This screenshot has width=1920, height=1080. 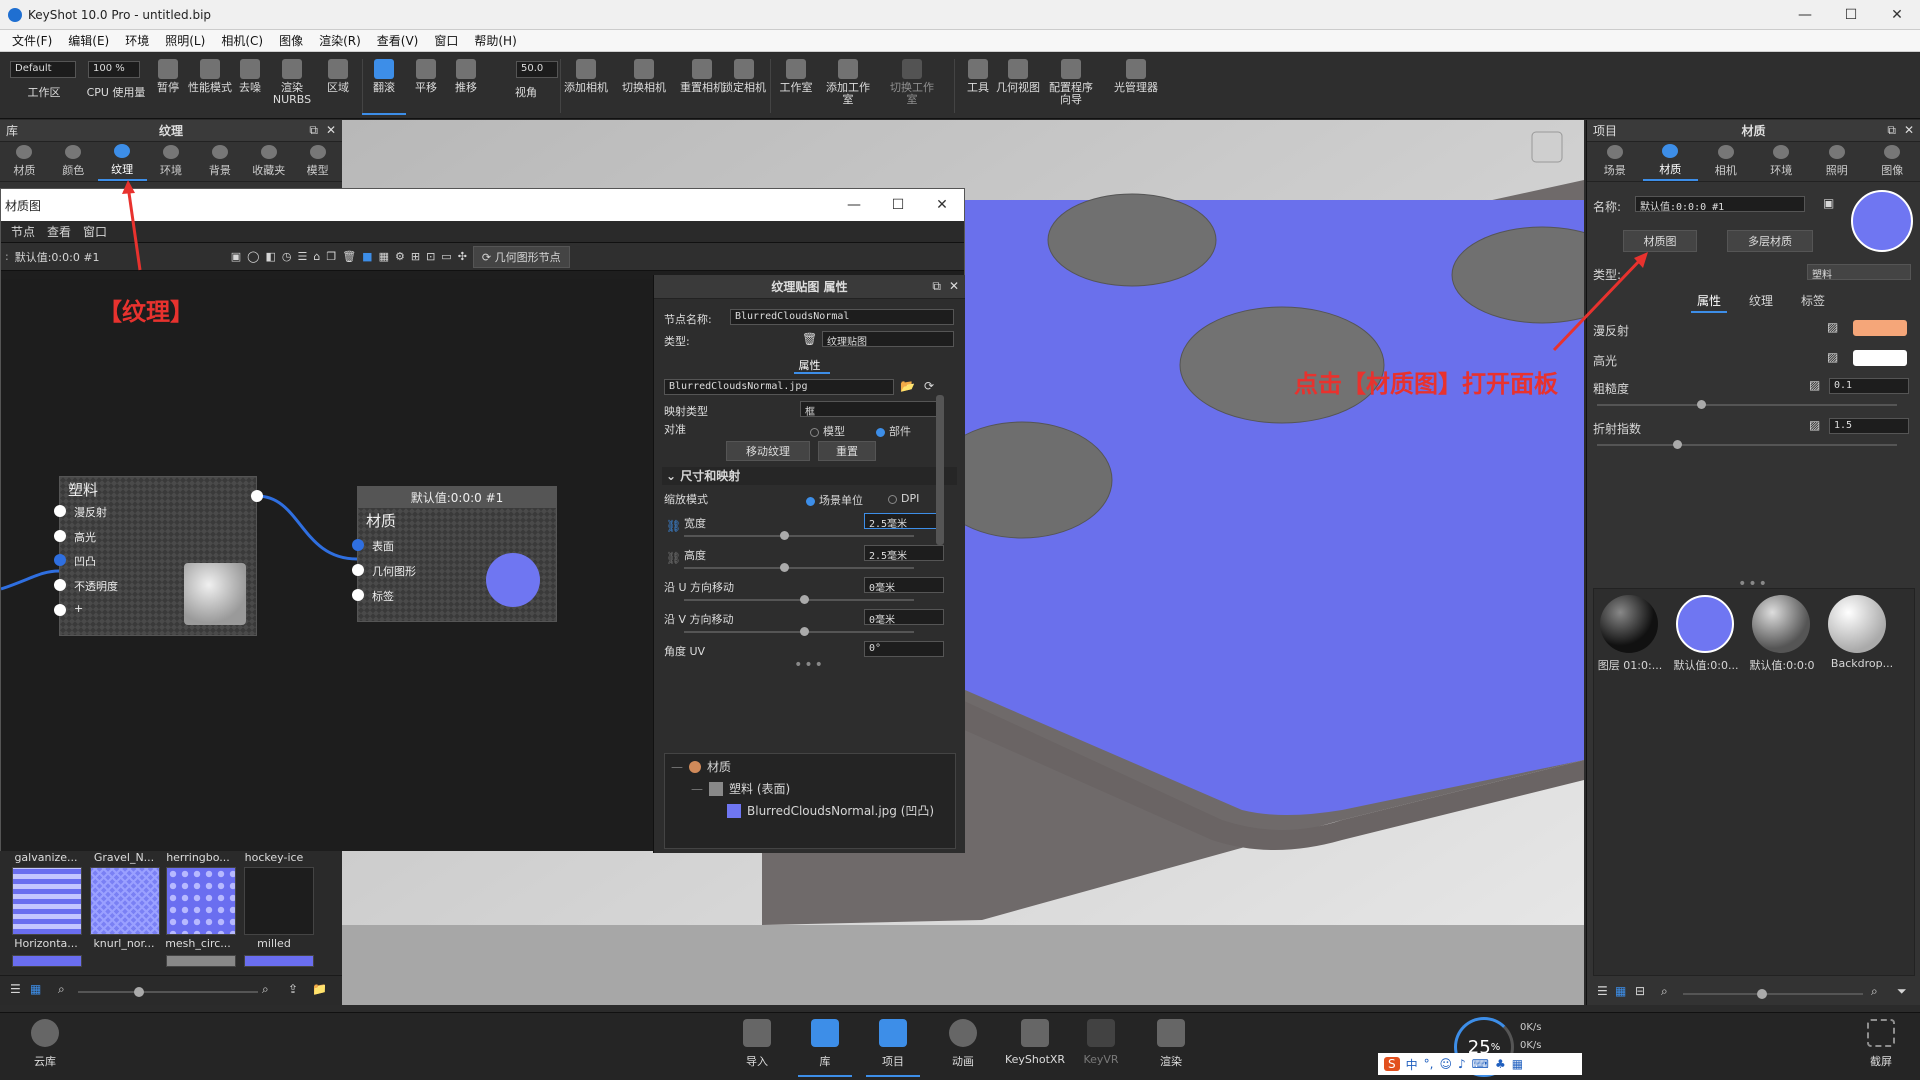 I want to click on import-button: 导入, so click(x=757, y=1048).